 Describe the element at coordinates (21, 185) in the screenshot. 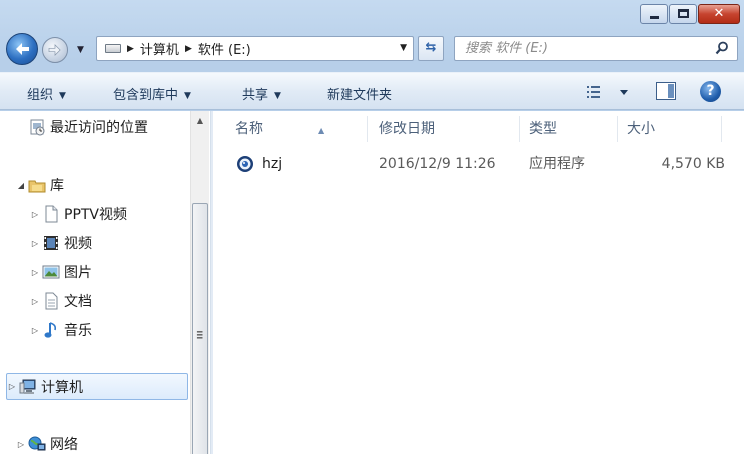

I see `collapse-arrow-icon: ◢` at that location.